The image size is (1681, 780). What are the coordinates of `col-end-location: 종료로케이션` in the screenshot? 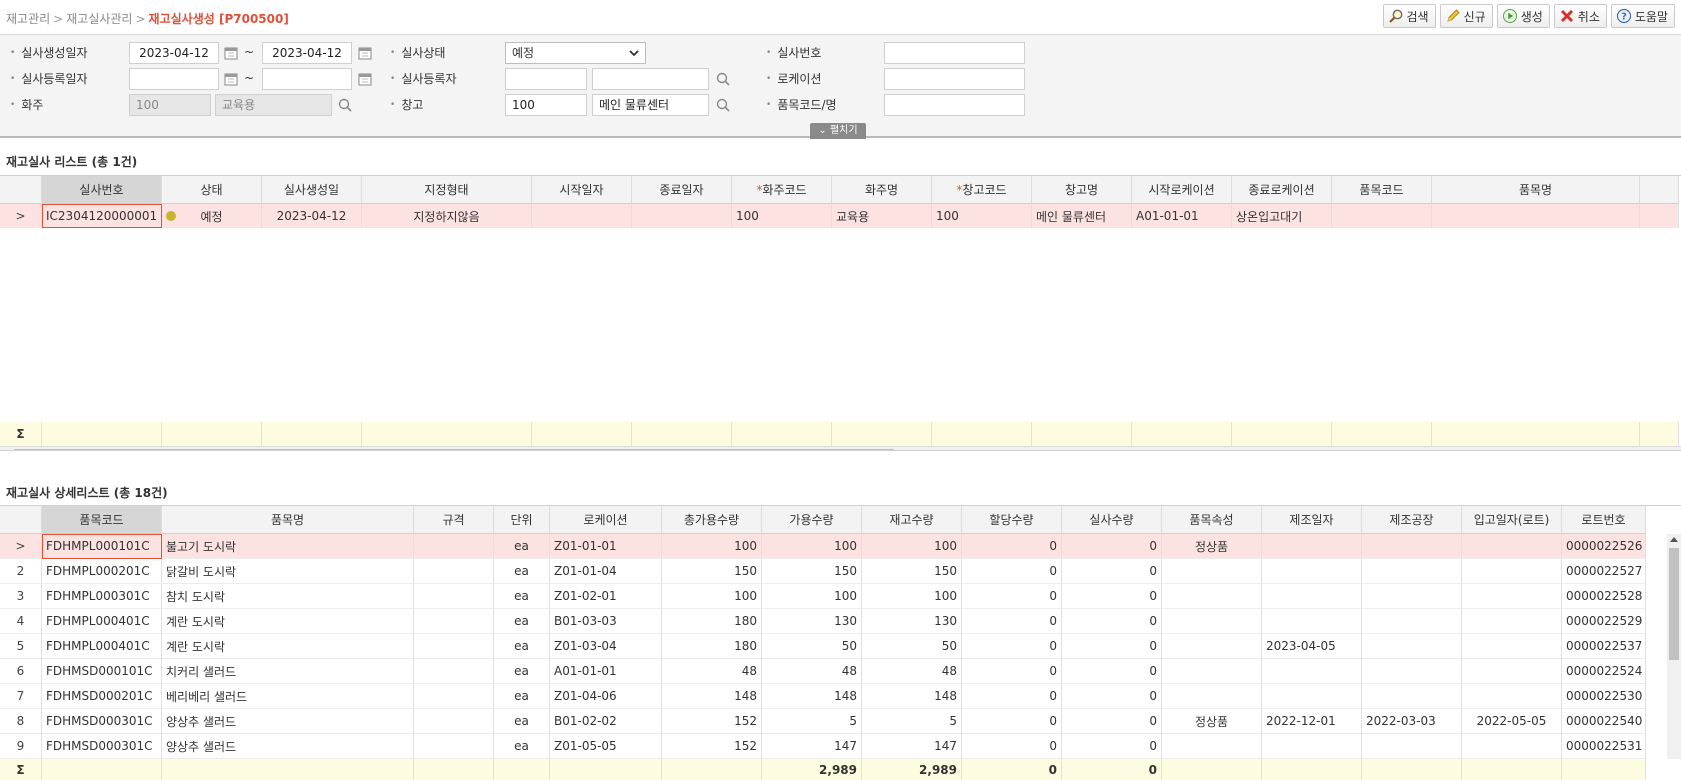 It's located at (1282, 190).